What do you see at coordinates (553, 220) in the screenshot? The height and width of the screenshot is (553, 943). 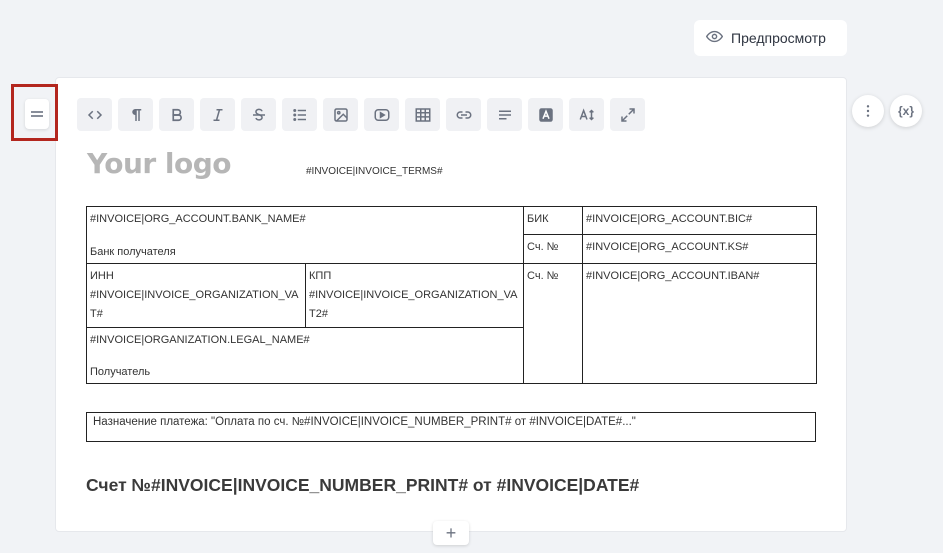 I see `bik-label: БИК` at bounding box center [553, 220].